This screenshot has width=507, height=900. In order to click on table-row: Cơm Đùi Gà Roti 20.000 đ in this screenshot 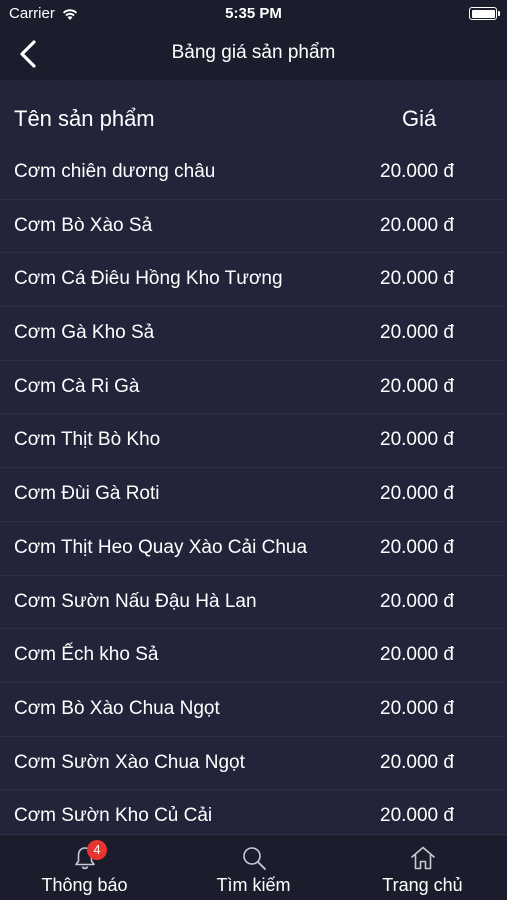, I will do `click(253, 495)`.